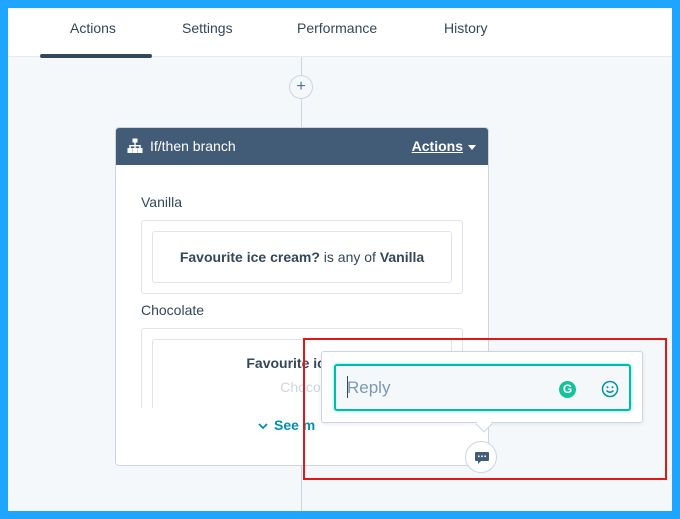  Describe the element at coordinates (485, 409) in the screenshot. I see `highlight-box` at that location.